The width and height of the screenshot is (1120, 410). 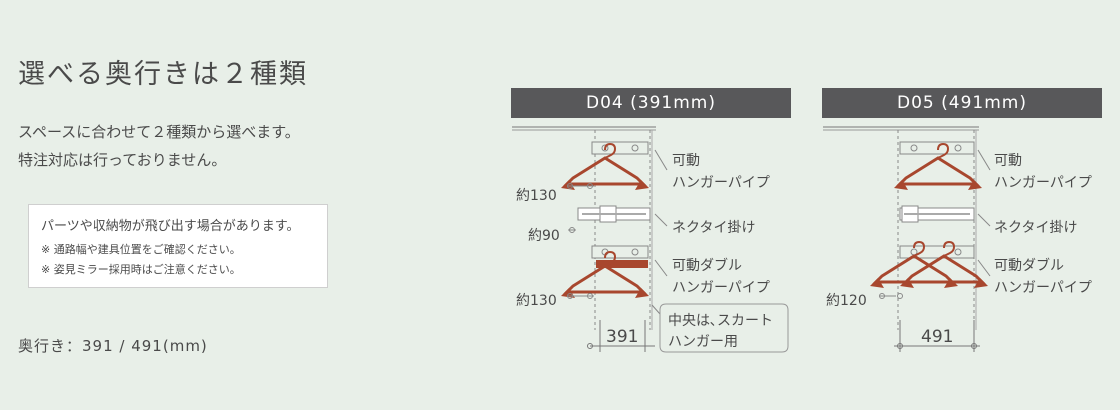 I want to click on d04-depth-value: 391, so click(x=622, y=337).